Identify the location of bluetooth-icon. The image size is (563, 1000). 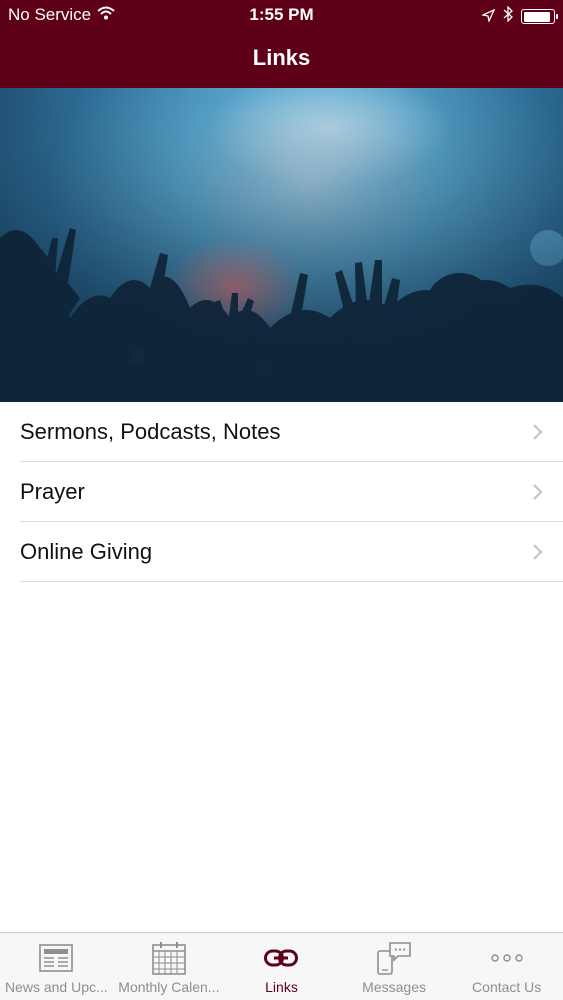
(508, 16).